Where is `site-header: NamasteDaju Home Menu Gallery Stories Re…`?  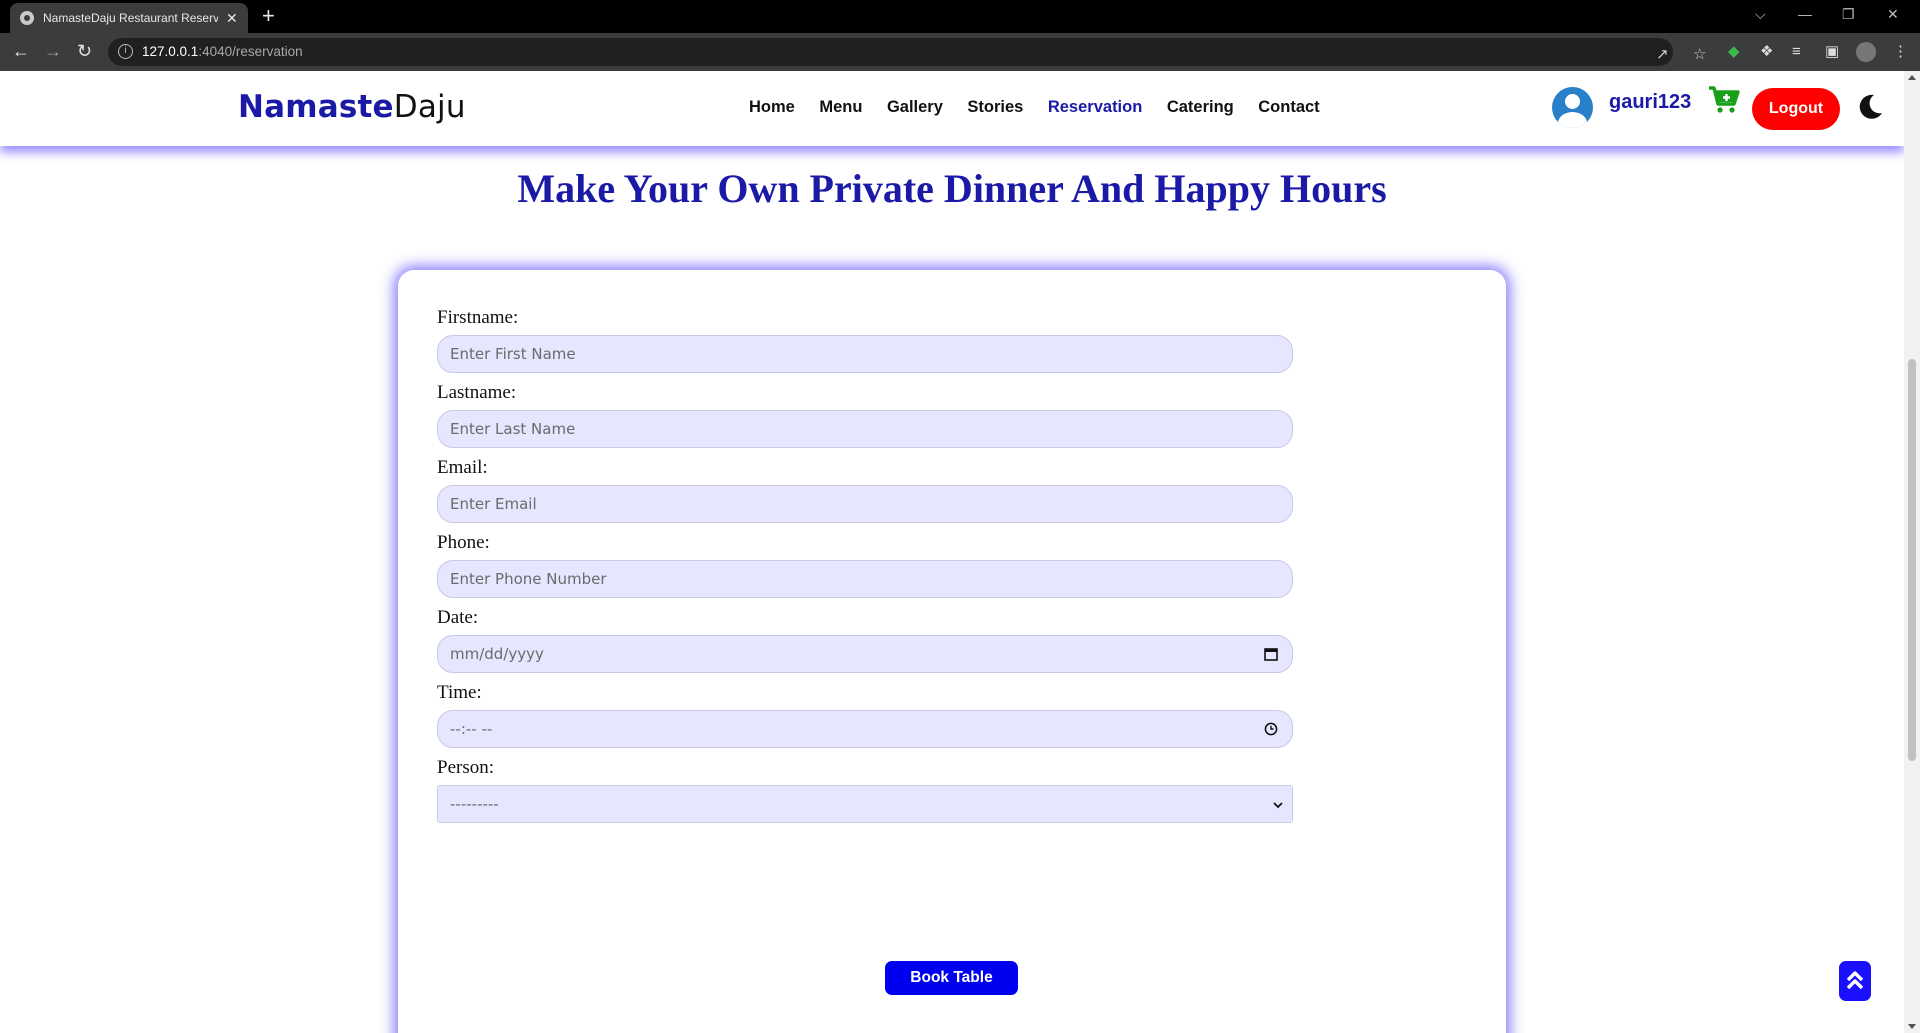 site-header: NamasteDaju Home Menu Gallery Stories Re… is located at coordinates (952, 108).